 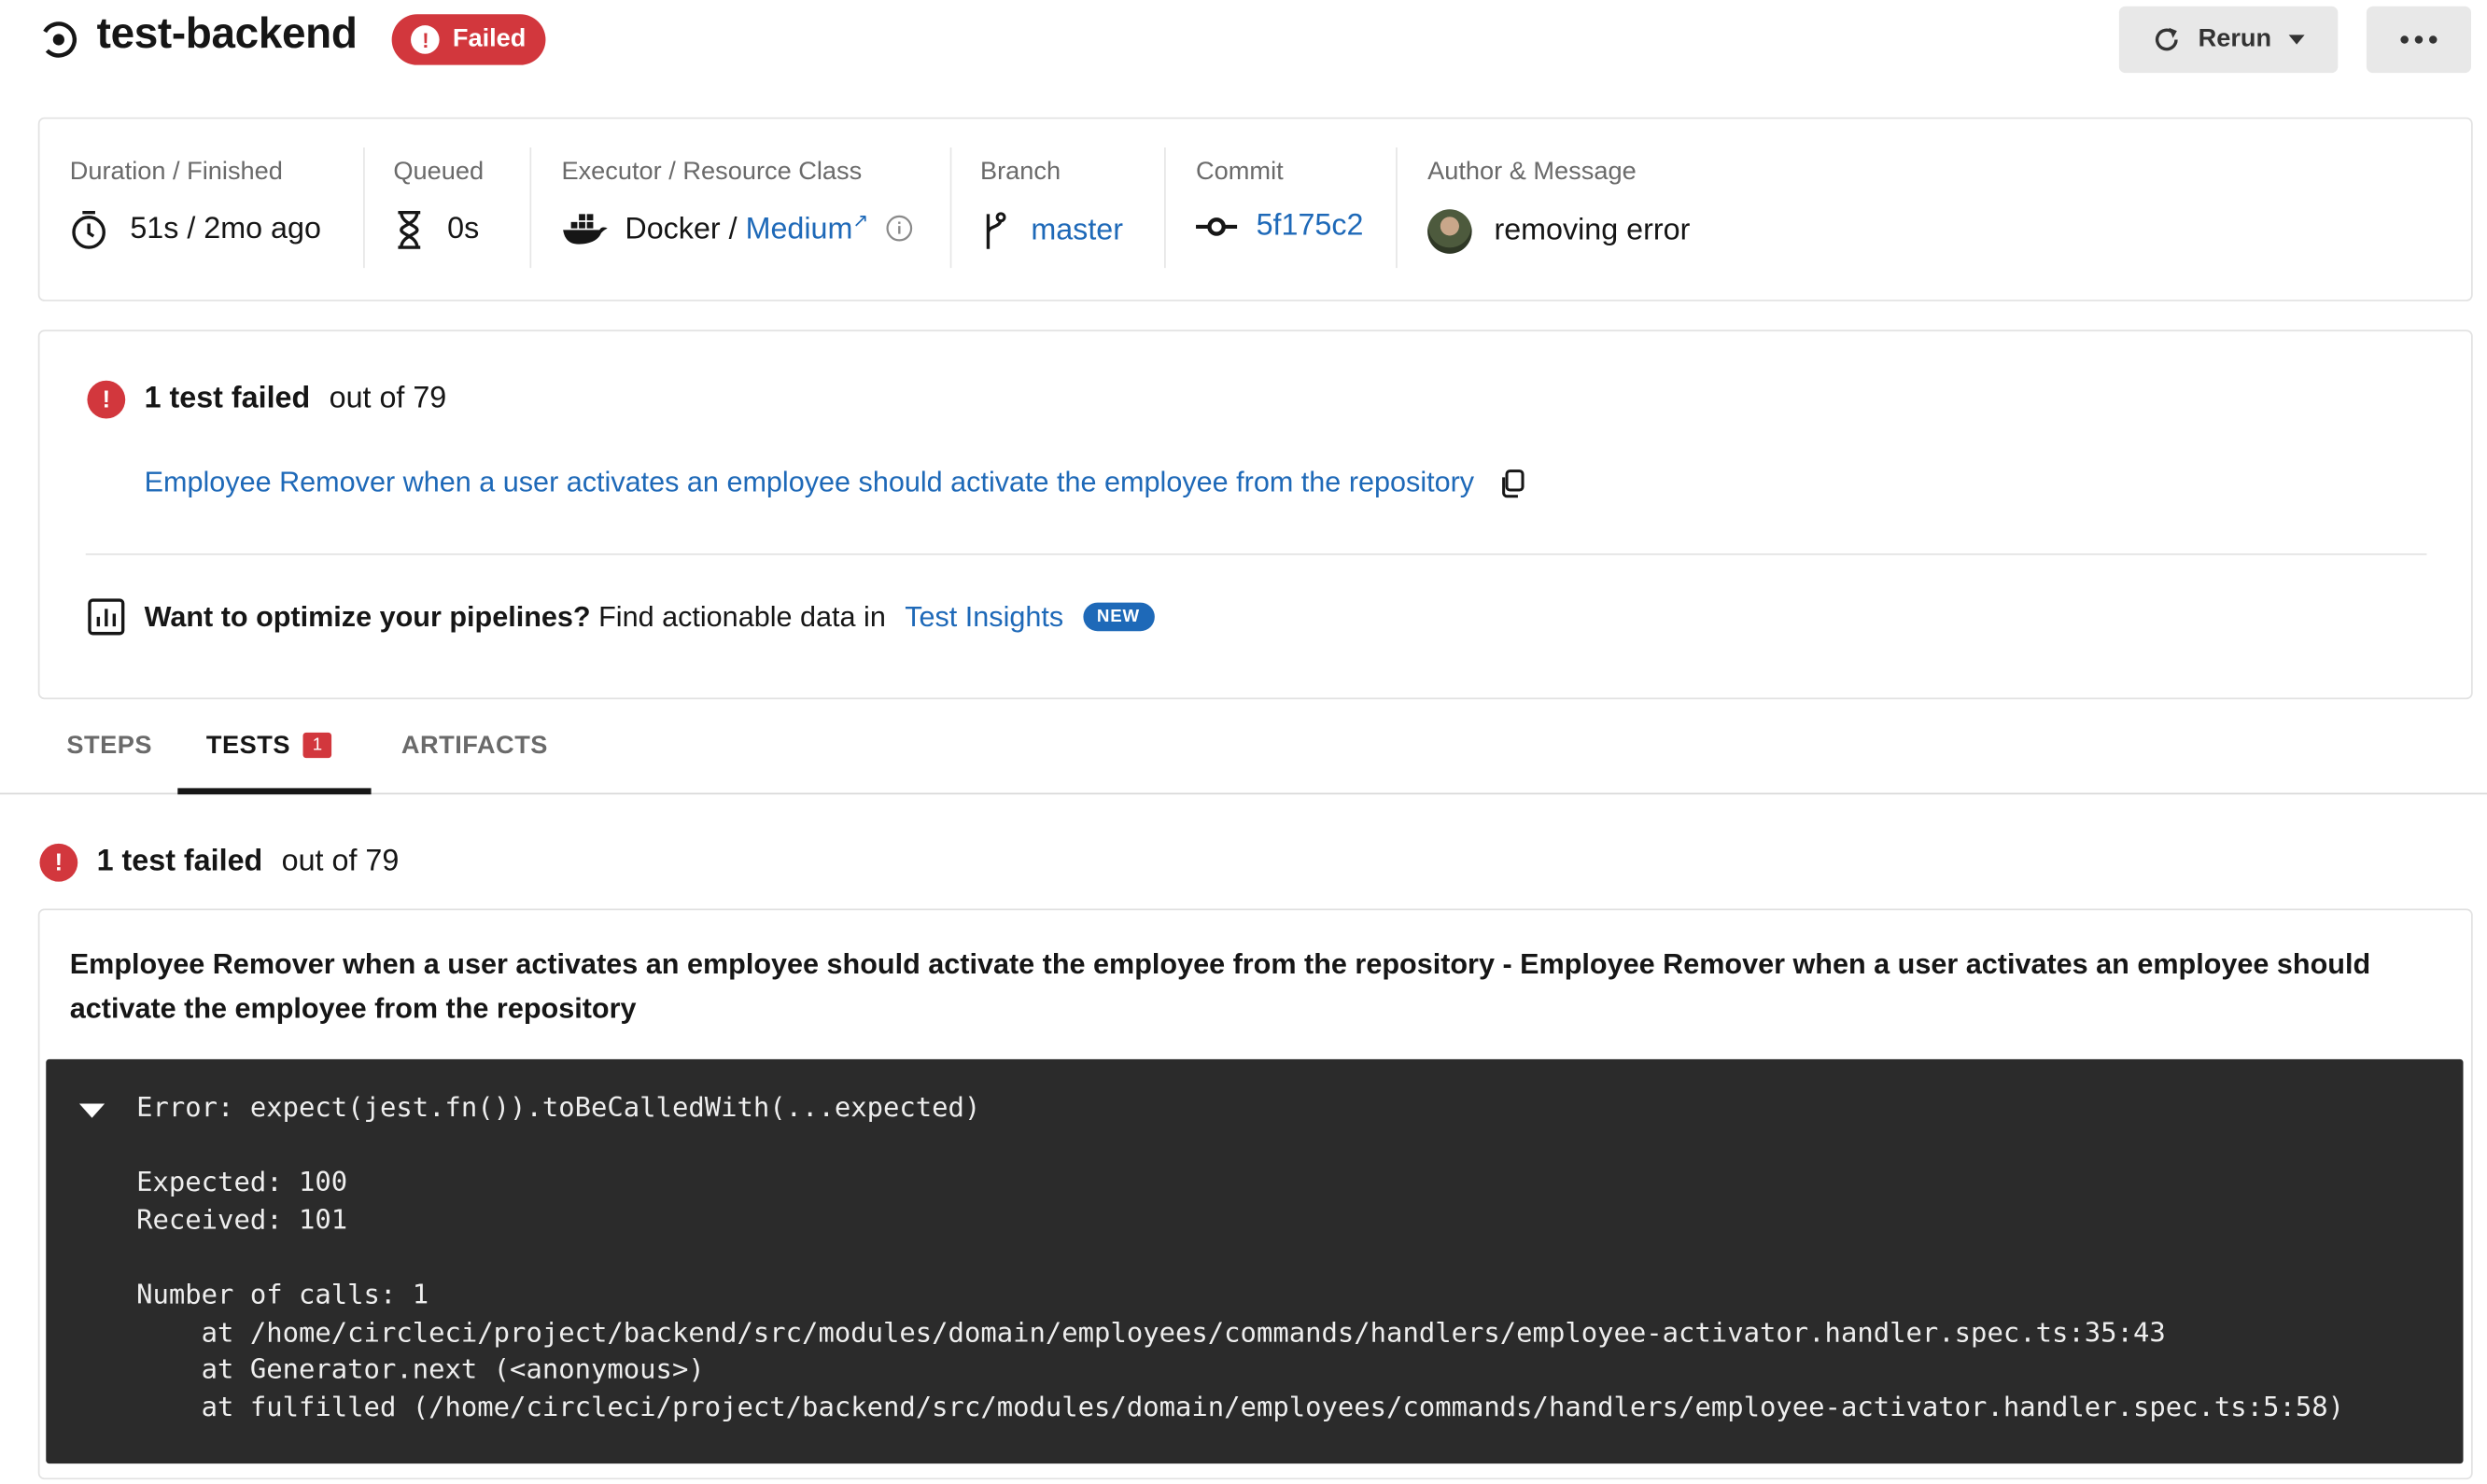 What do you see at coordinates (1310, 226) in the screenshot?
I see `commit-link: 5f175c2` at bounding box center [1310, 226].